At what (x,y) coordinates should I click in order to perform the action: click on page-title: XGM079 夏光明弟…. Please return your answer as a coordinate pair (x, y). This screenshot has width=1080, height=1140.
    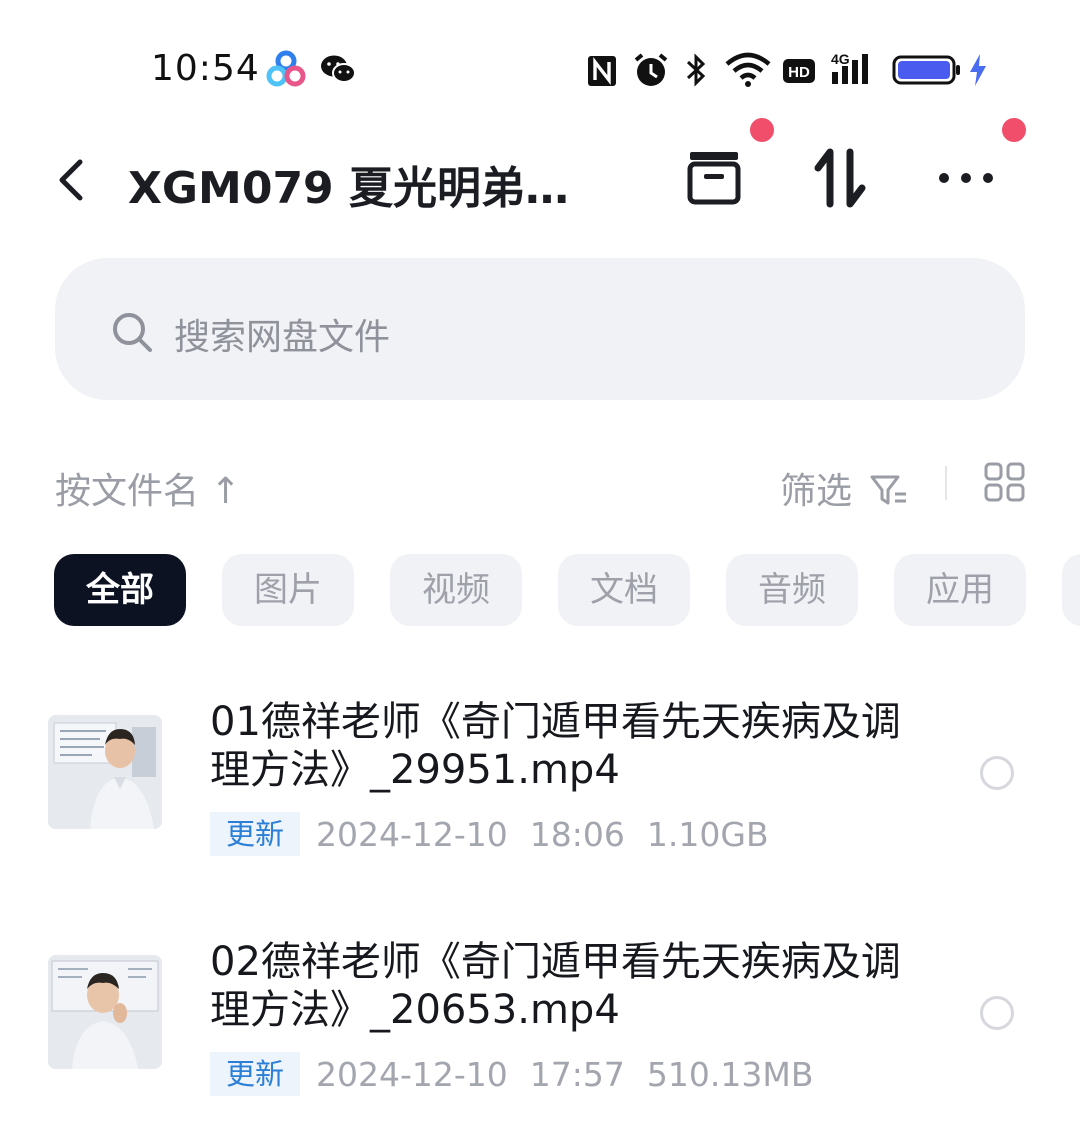
    Looking at the image, I should click on (348, 188).